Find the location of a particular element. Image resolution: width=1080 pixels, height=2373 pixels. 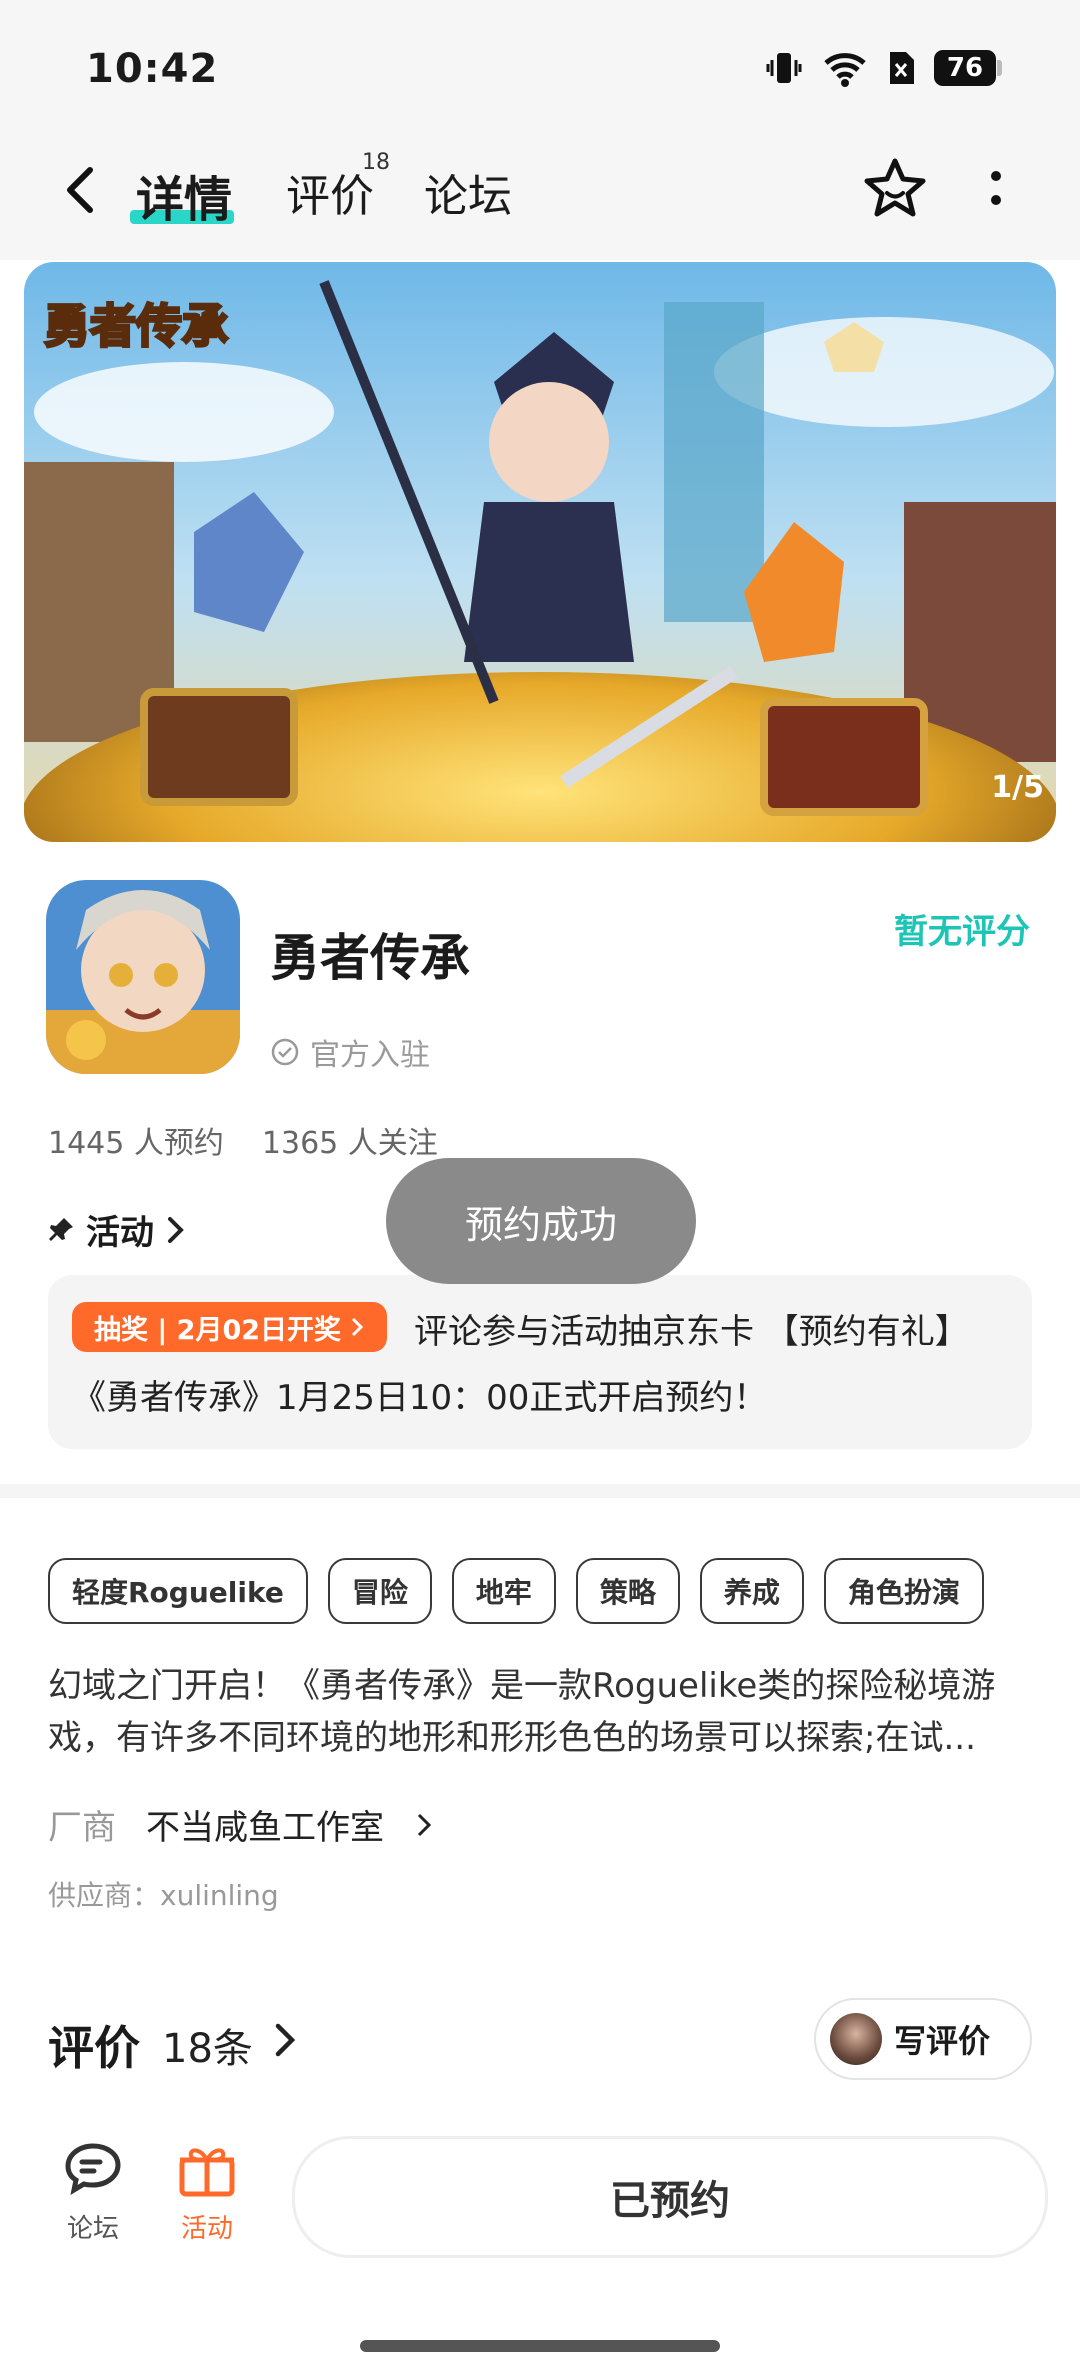

wifi-icon is located at coordinates (845, 70).